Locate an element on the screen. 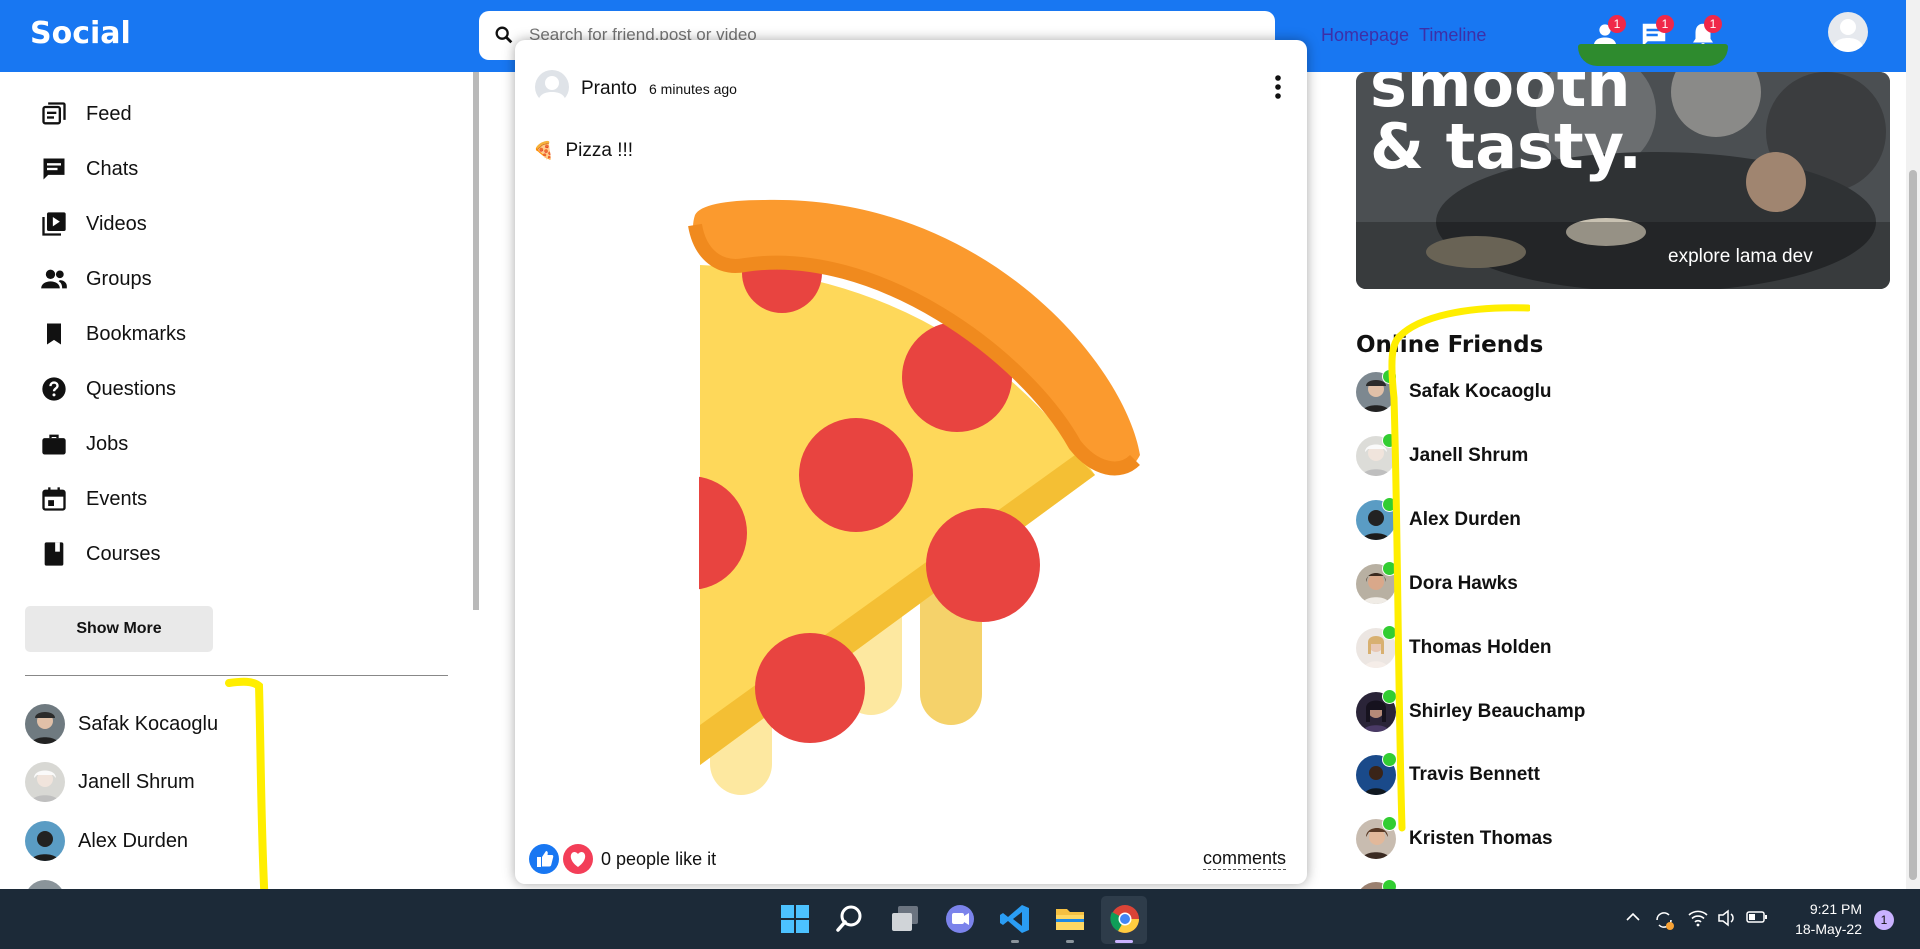  taskbar: 9:21 PM 18-May-22 1 is located at coordinates (960, 919).